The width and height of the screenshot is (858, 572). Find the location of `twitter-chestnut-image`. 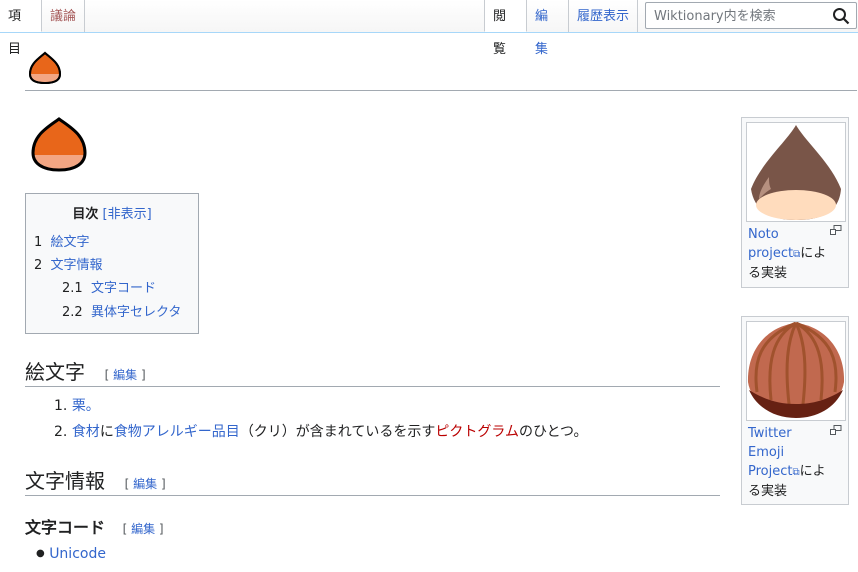

twitter-chestnut-image is located at coordinates (796, 371).